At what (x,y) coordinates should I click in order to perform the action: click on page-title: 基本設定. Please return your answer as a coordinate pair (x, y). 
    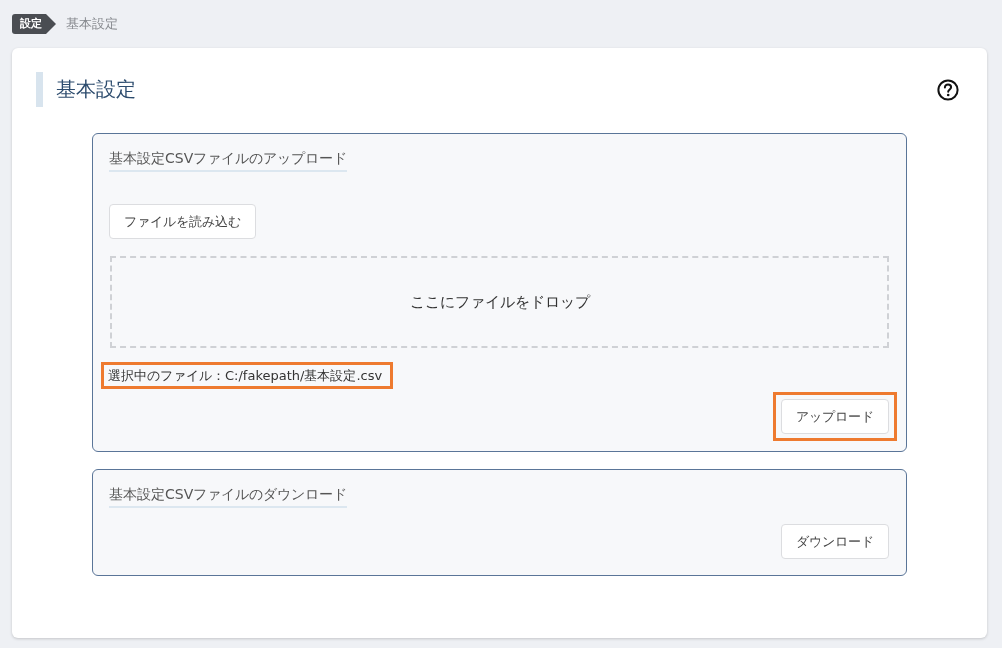
    Looking at the image, I should click on (96, 89).